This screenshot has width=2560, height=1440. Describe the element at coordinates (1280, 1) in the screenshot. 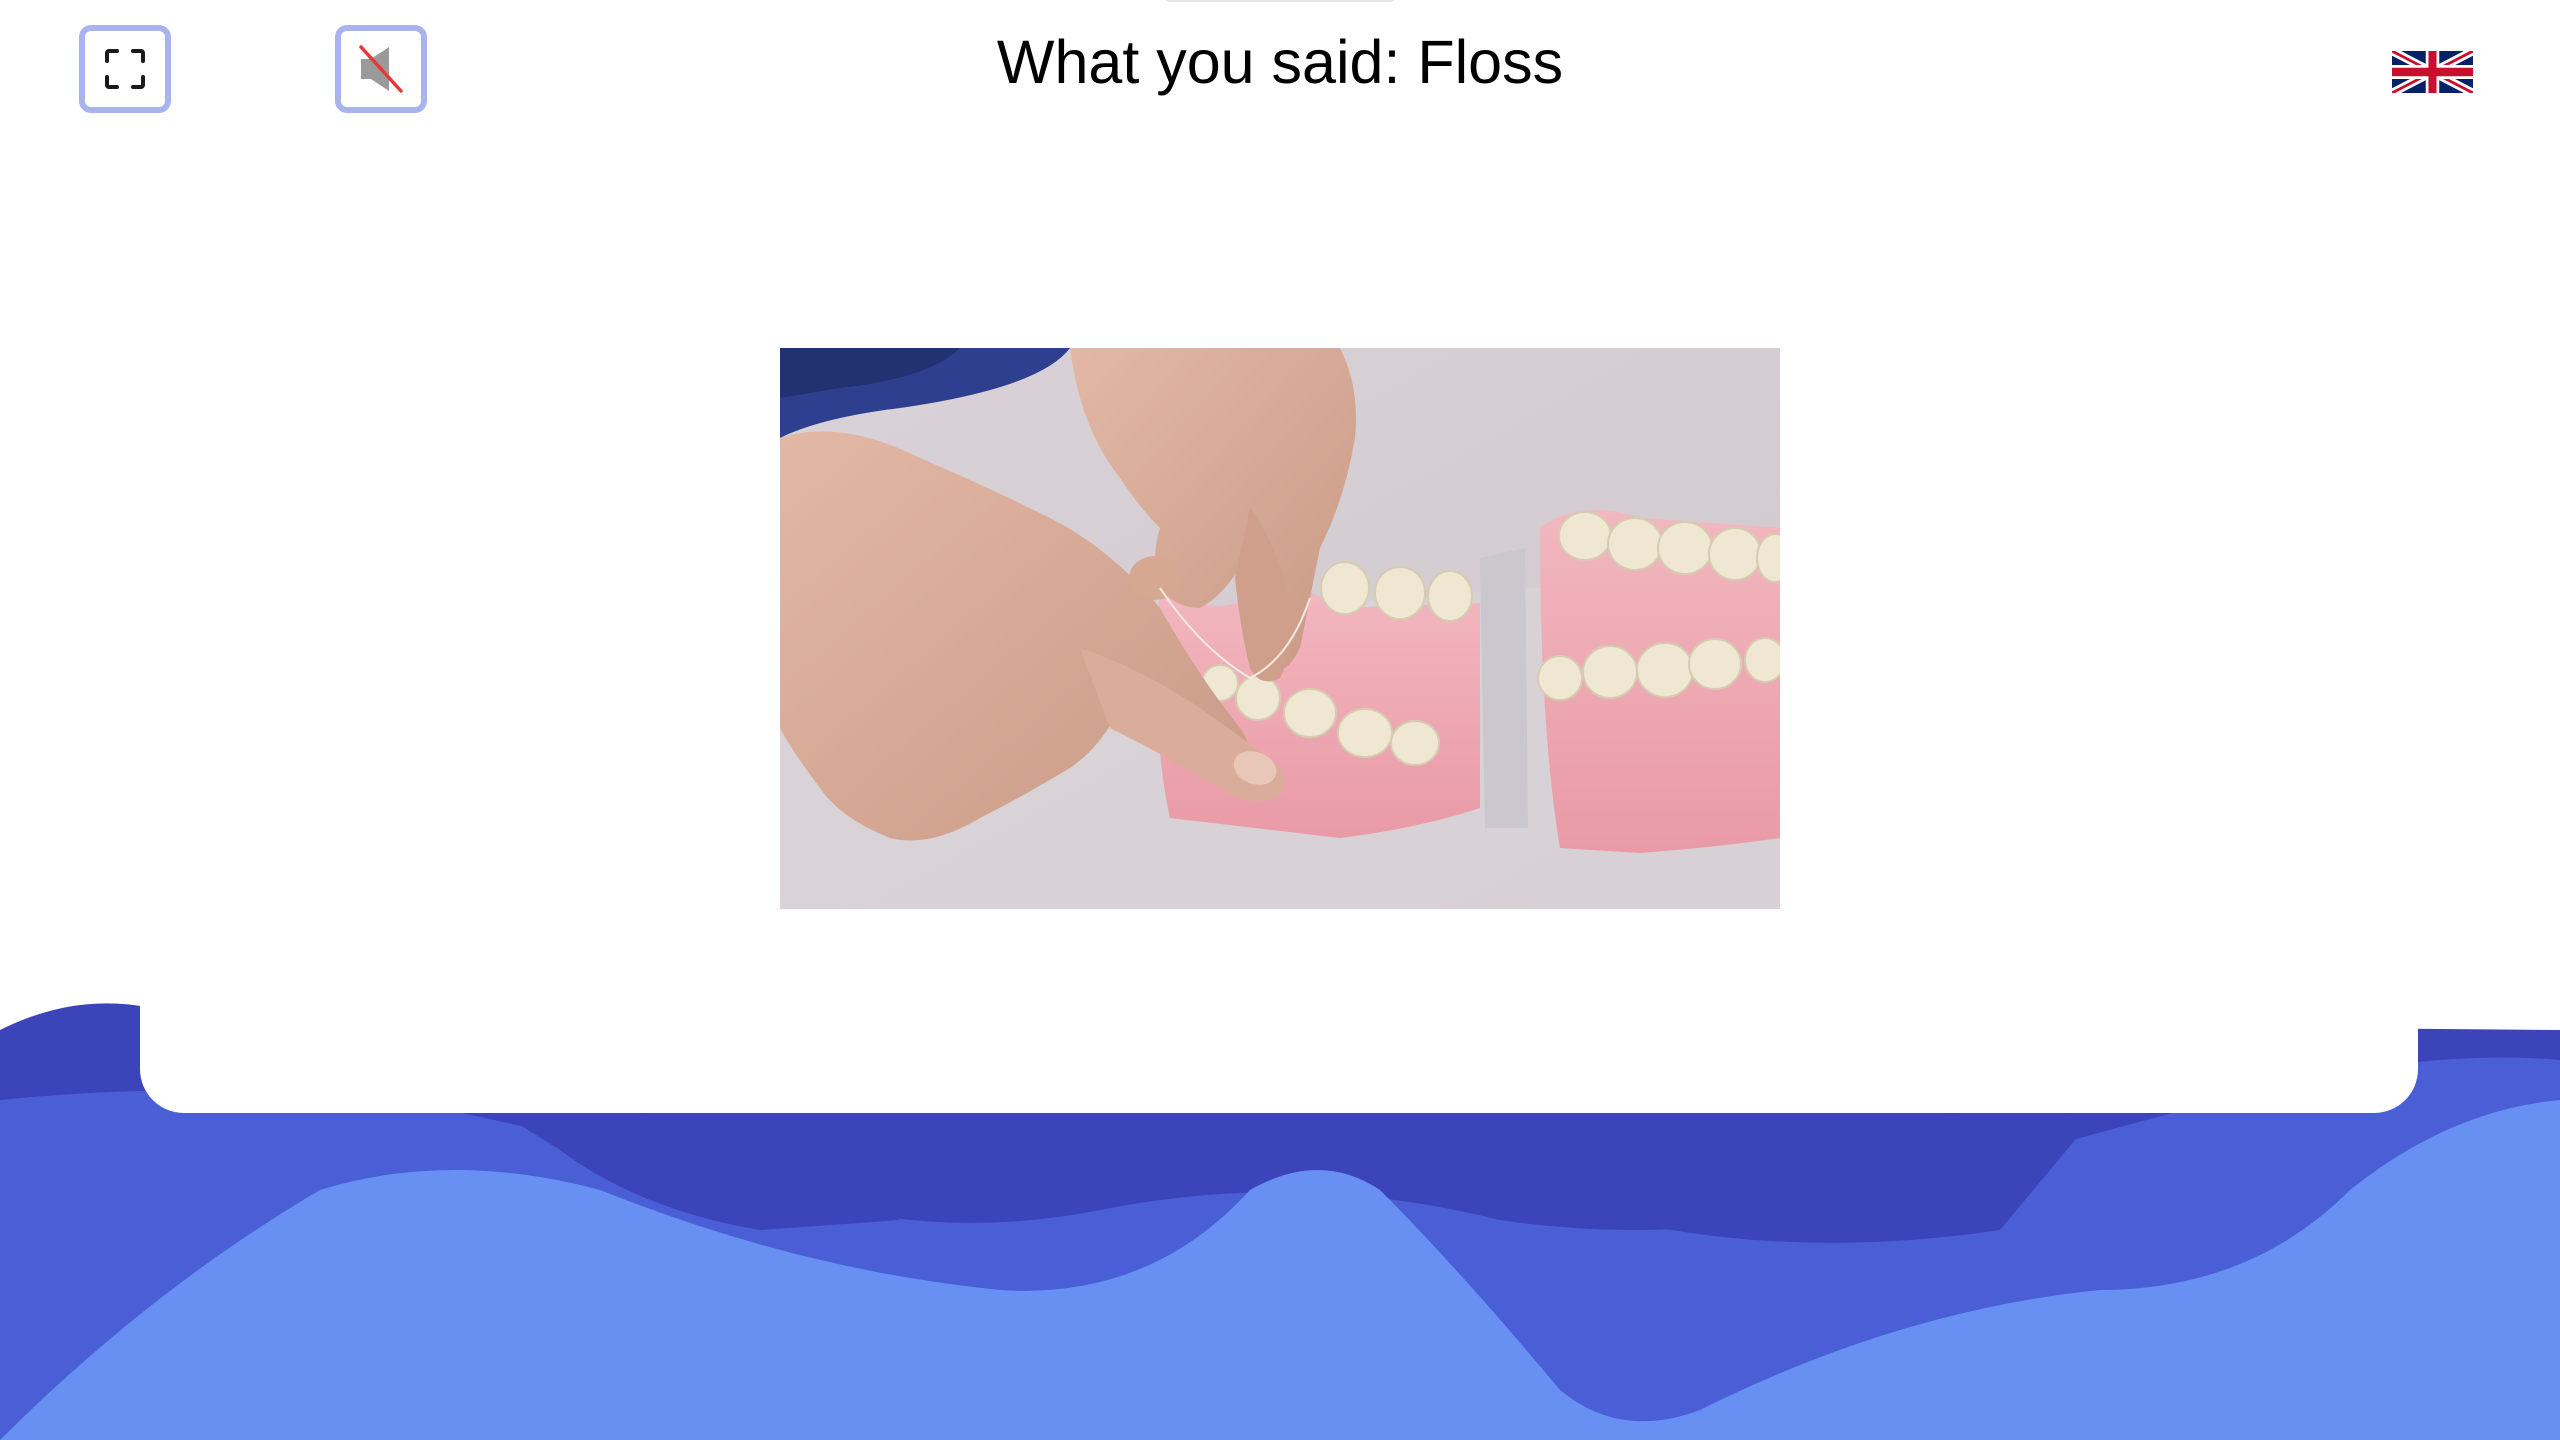

I see `top-drag-handle` at that location.